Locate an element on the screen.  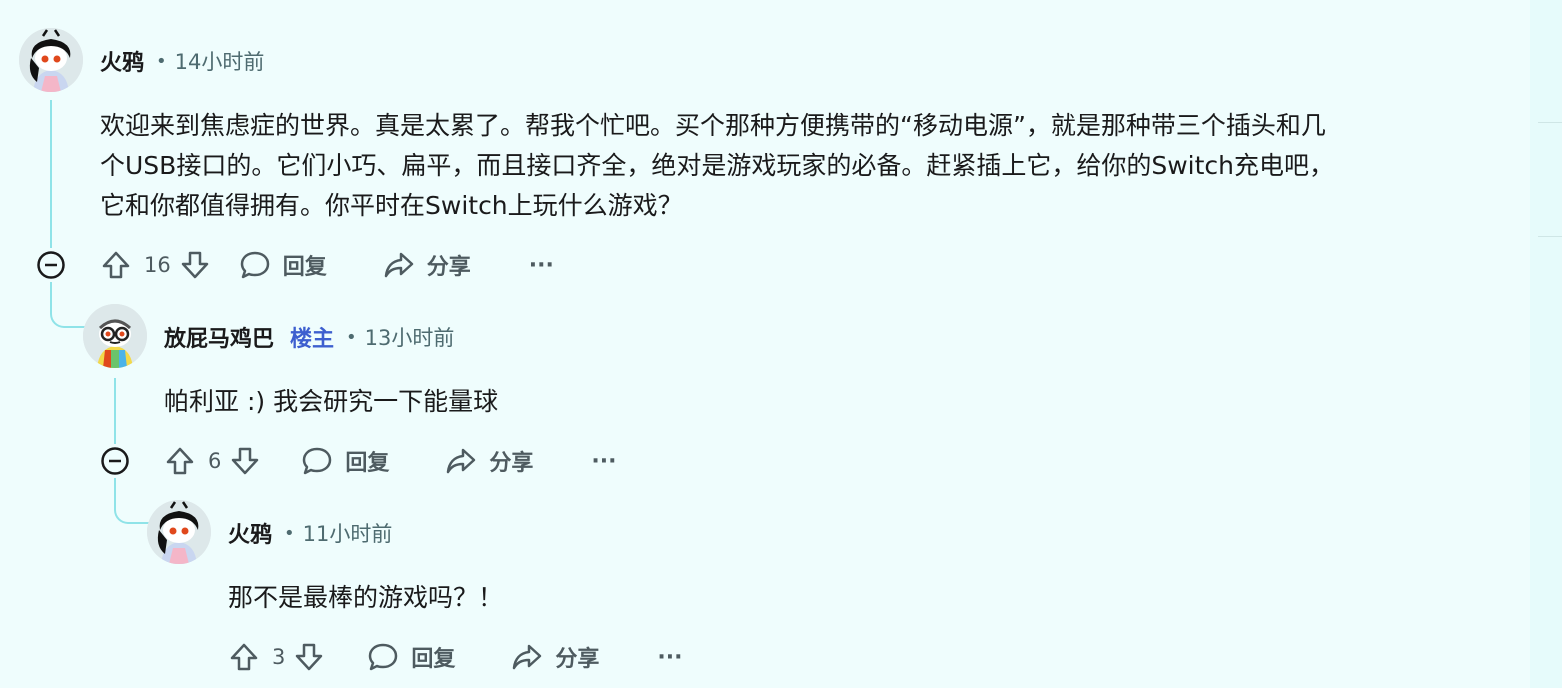
vote-score: 3 is located at coordinates (279, 657).